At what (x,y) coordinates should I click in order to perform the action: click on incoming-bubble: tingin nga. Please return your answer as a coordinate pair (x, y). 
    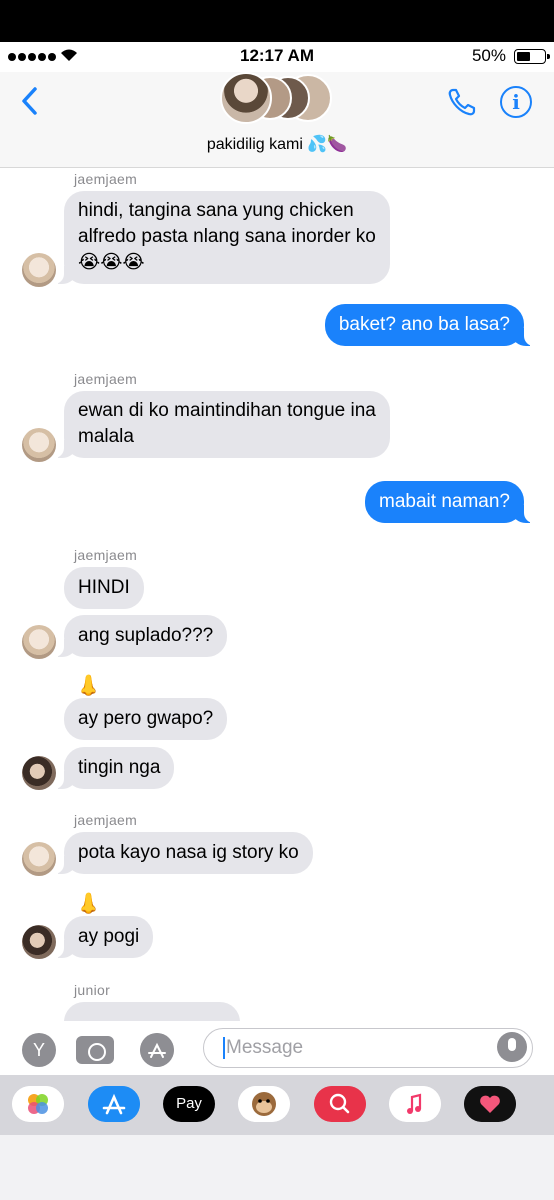
    Looking at the image, I should click on (114, 768).